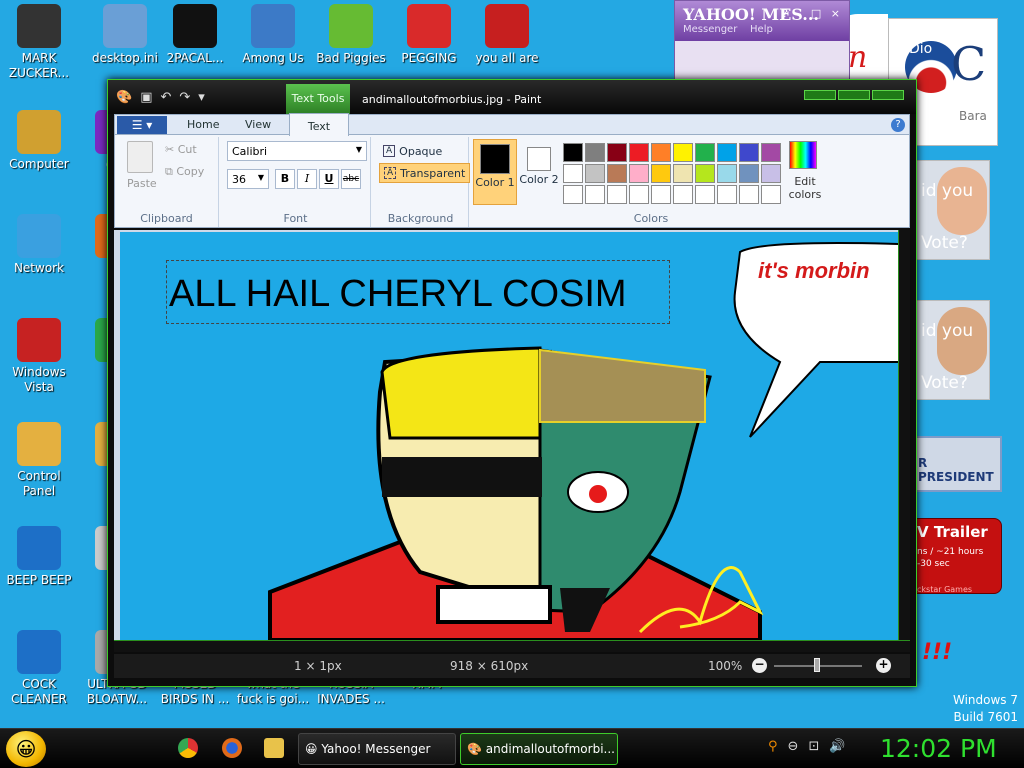 This screenshot has width=1024, height=768. Describe the element at coordinates (761, 29) in the screenshot. I see `yahoo-menu-help: Help` at that location.